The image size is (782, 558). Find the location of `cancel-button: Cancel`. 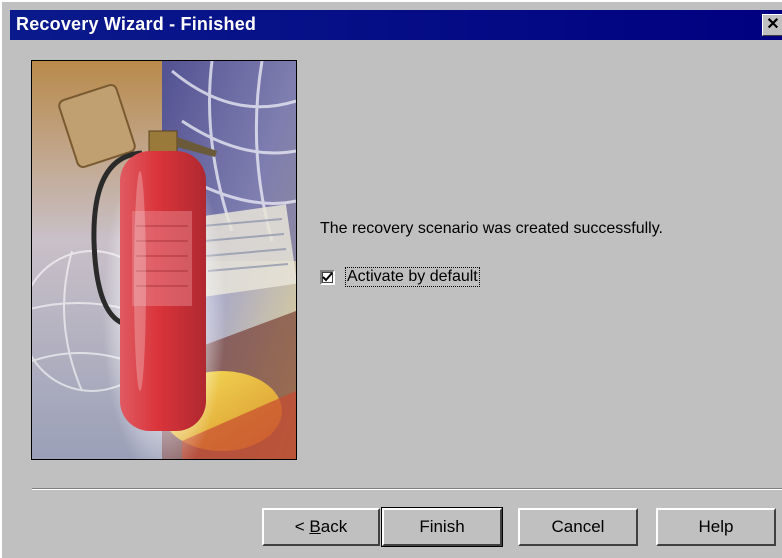

cancel-button: Cancel is located at coordinates (578, 527).